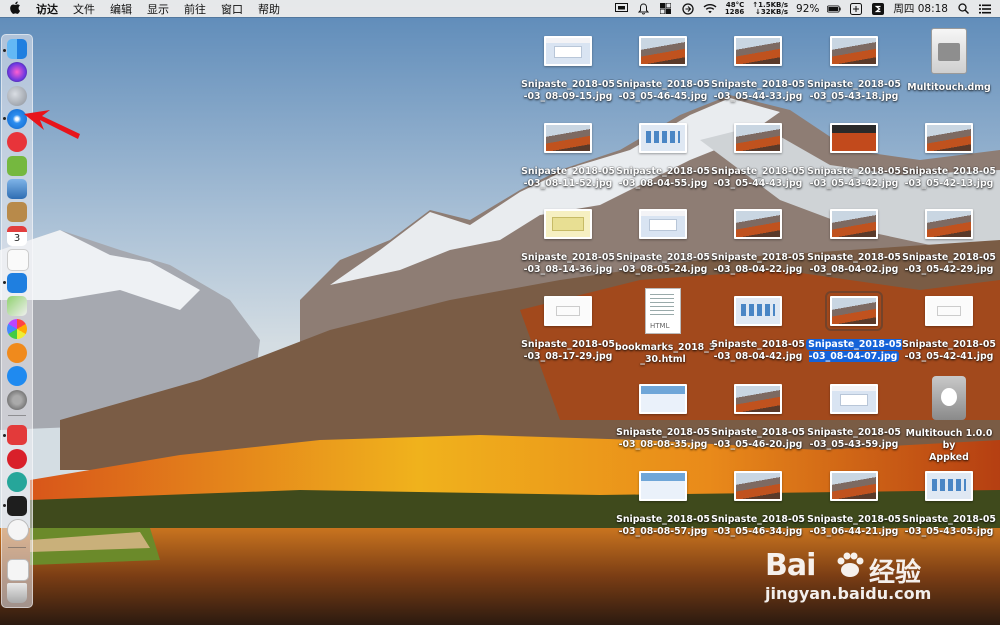 The image size is (1000, 625). I want to click on desktop-image-file: Snipaste_2018-05 -03_05-46-34.jpg, so click(758, 504).